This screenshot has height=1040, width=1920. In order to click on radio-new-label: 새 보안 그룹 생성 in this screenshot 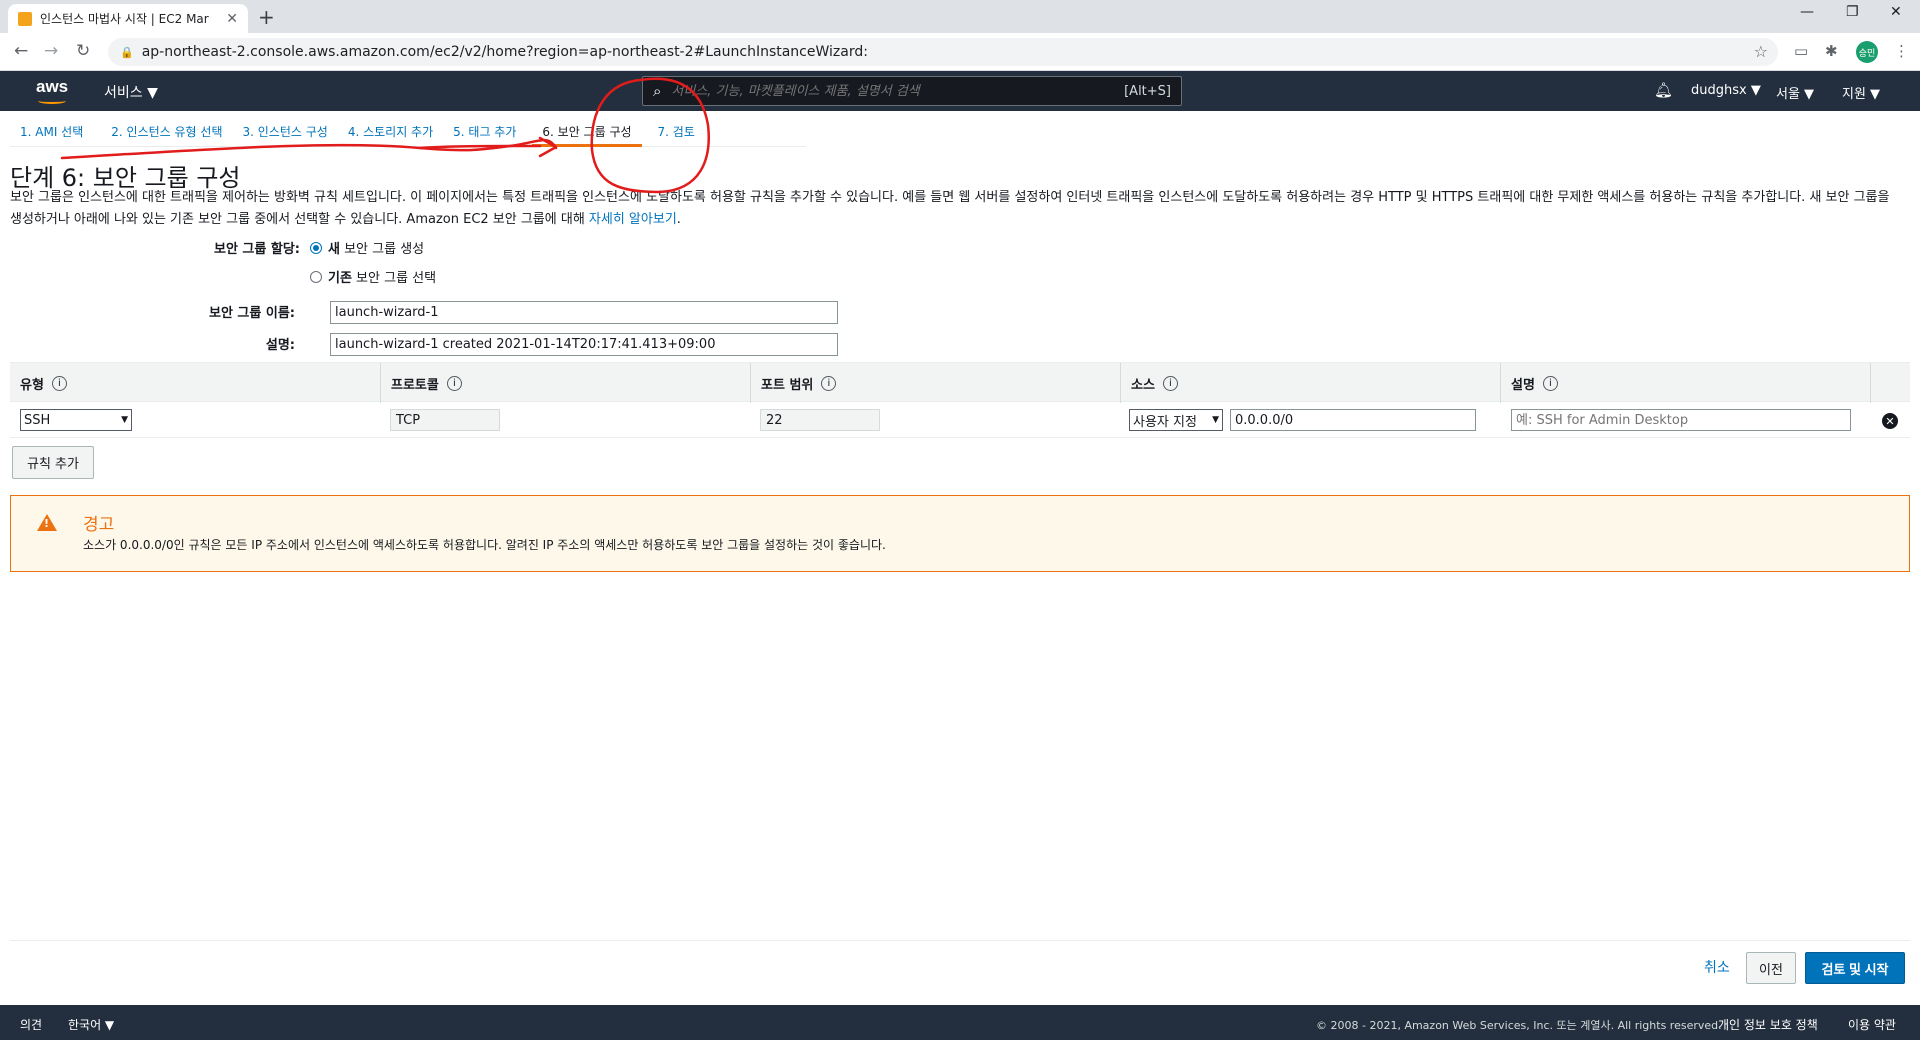, I will do `click(376, 247)`.